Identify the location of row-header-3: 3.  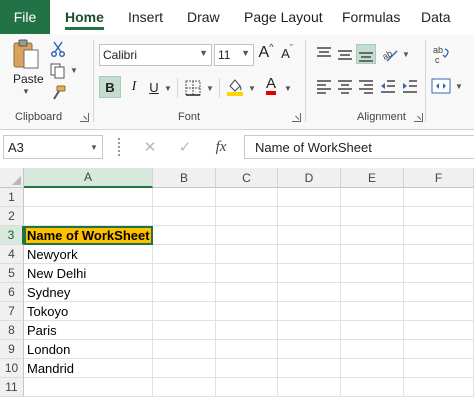
(12, 235).